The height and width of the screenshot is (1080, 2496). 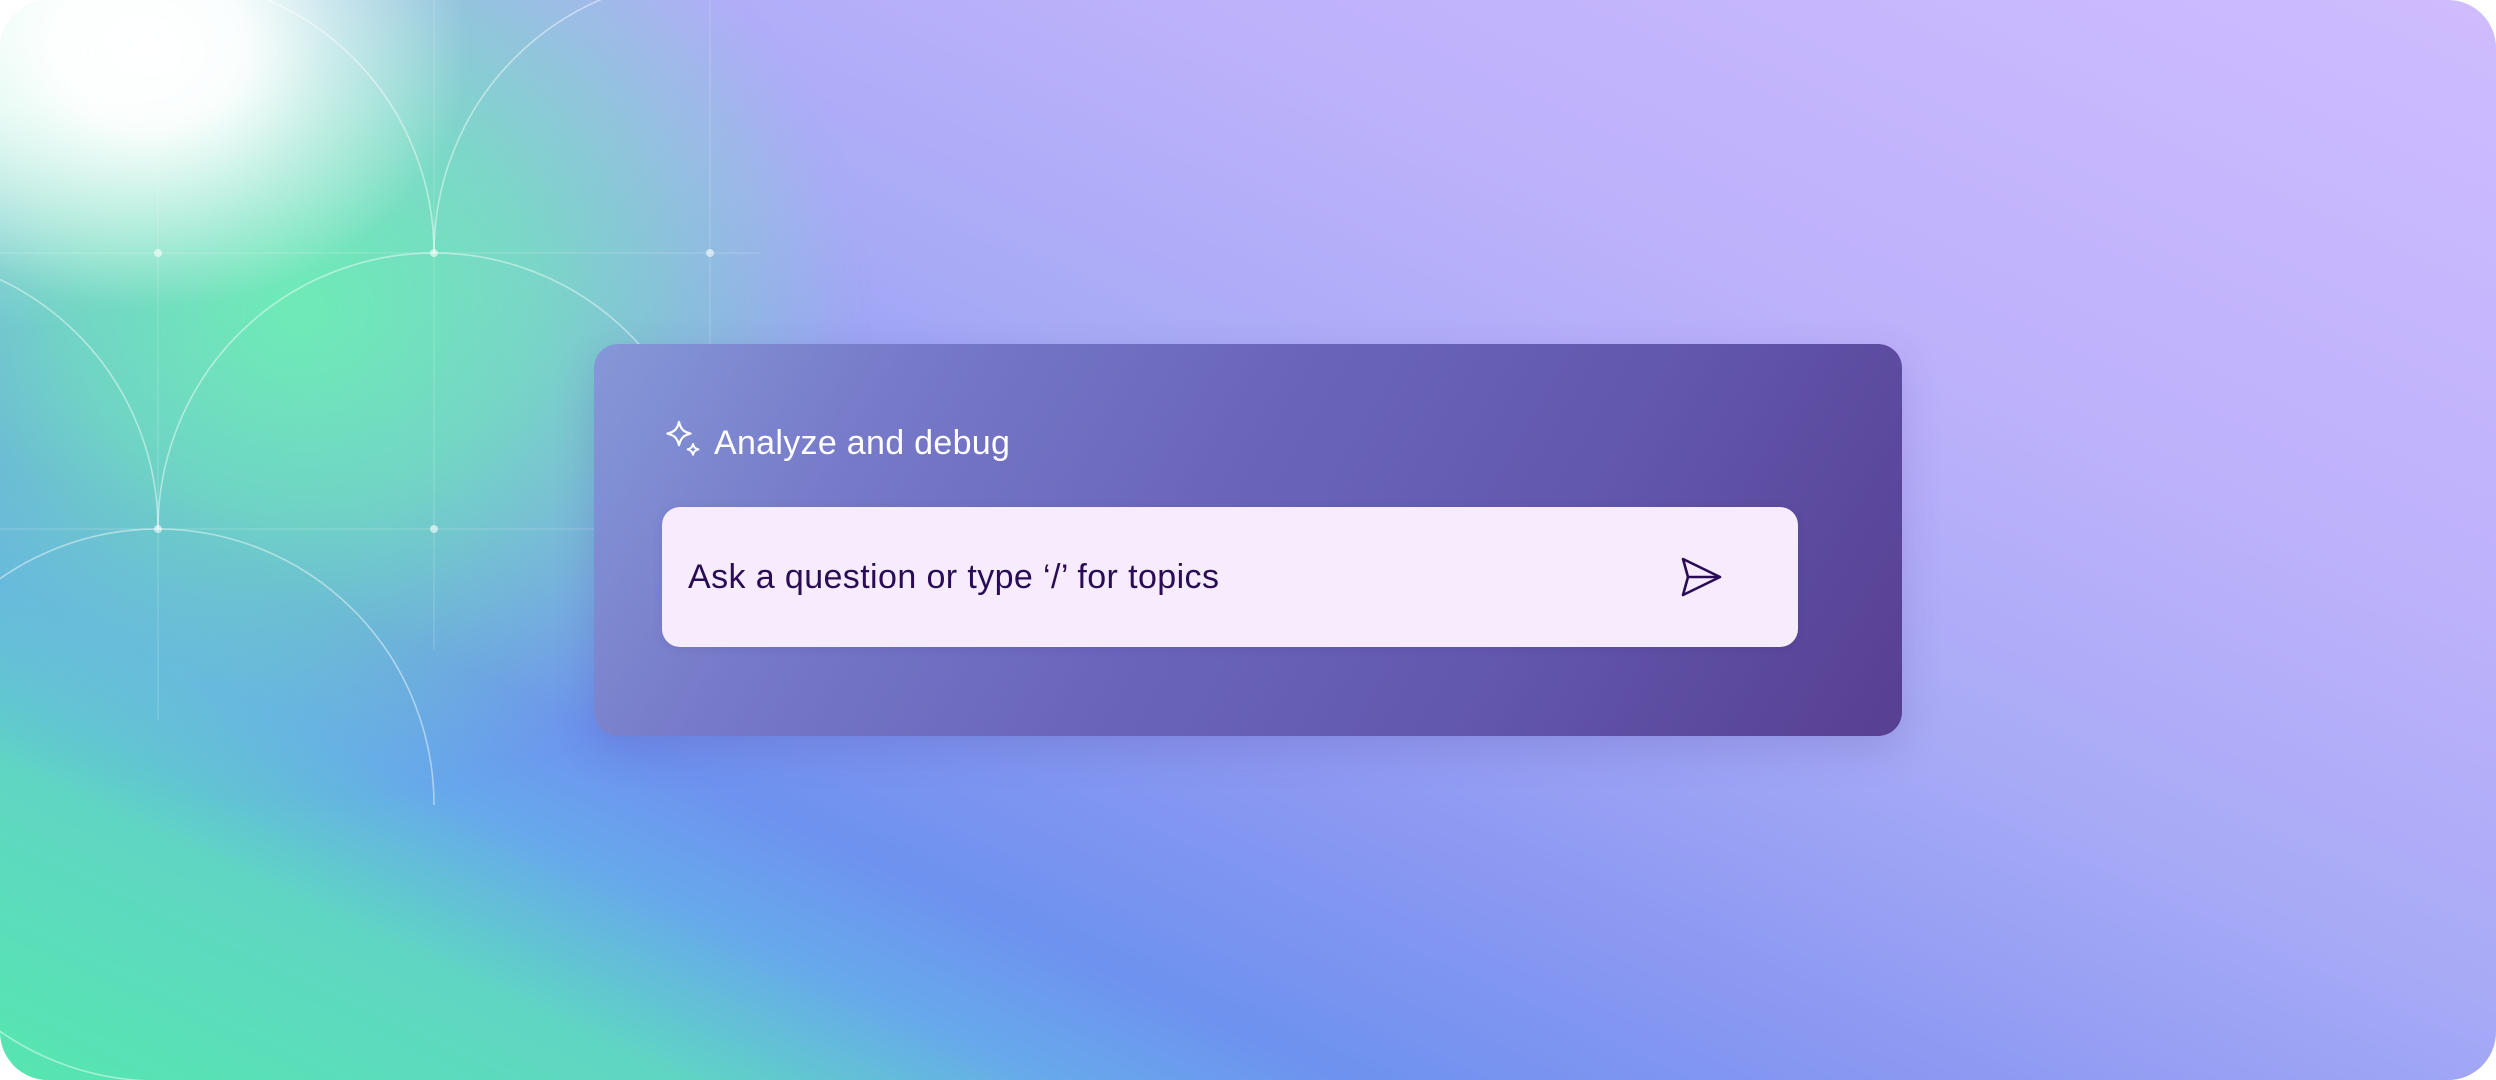 I want to click on prompt-box: Ask a question or type ‘/’ for topics, so click(x=1230, y=577).